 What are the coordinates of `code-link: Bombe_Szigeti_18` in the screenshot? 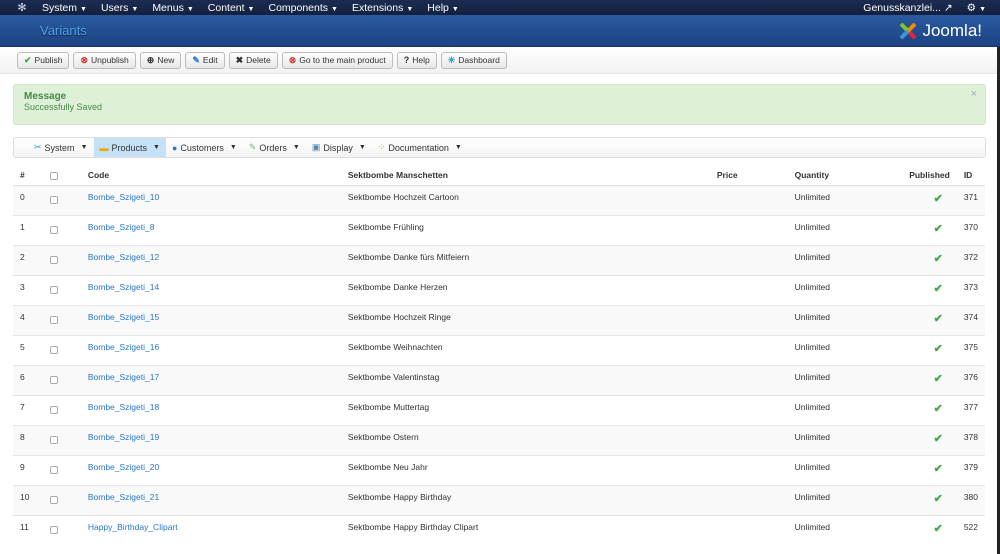 It's located at (123, 407).